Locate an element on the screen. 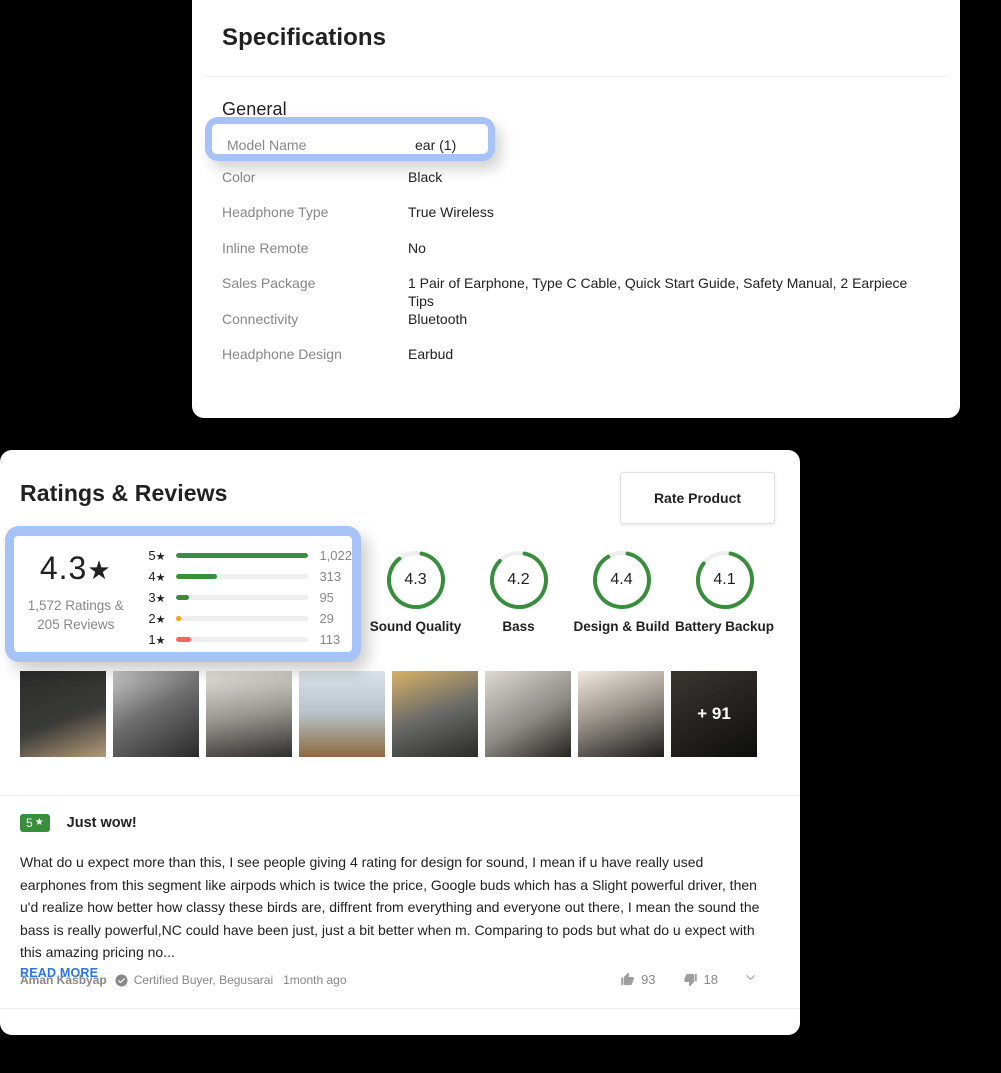 The height and width of the screenshot is (1073, 1001). chevron-down-icon is located at coordinates (750, 979).